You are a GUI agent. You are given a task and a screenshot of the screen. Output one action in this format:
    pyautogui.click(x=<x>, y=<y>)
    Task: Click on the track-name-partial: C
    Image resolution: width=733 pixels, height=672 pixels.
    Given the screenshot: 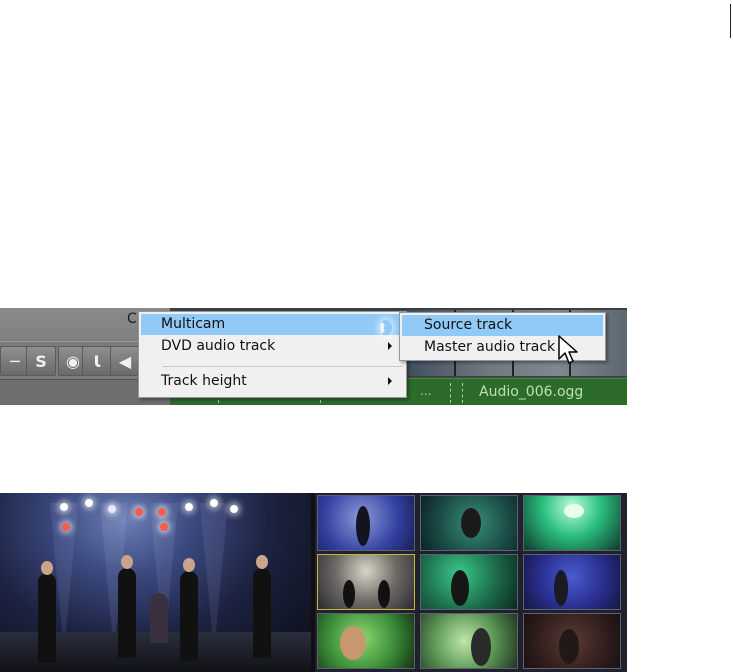 What is the action you would take?
    pyautogui.click(x=132, y=319)
    